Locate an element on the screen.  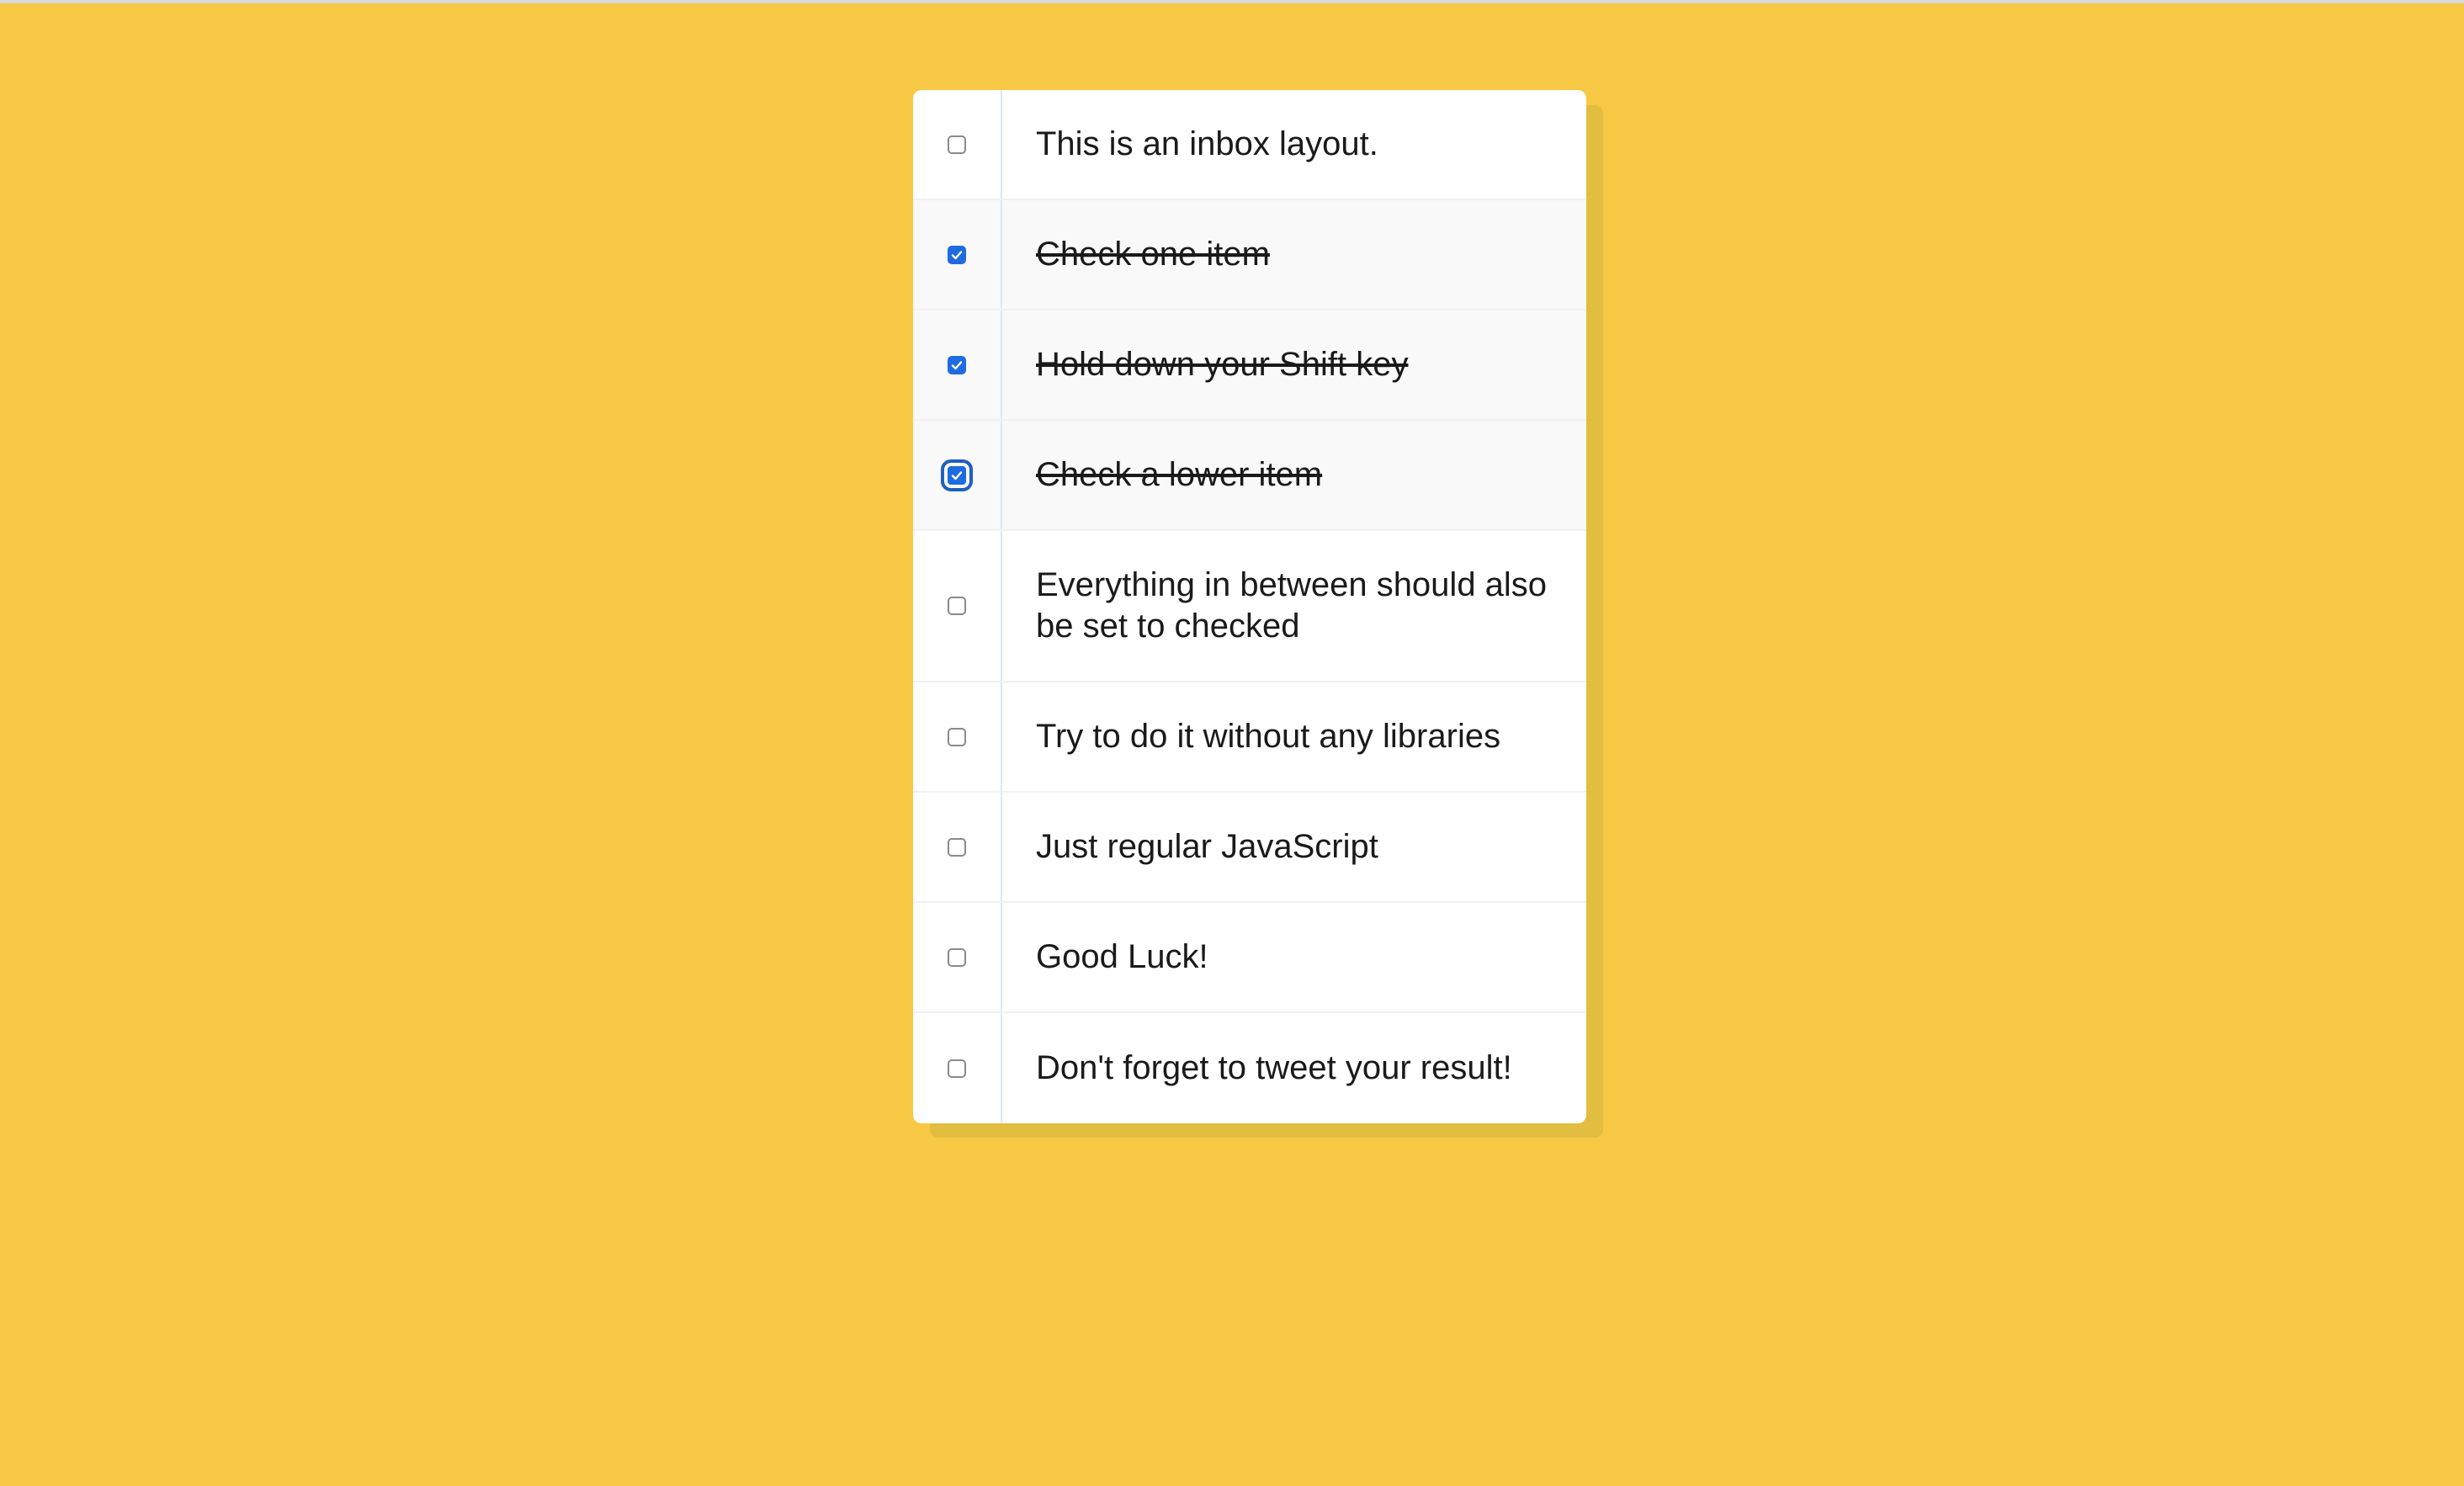
inbox-item: Don't forget to tweet your result! is located at coordinates (1249, 1068).